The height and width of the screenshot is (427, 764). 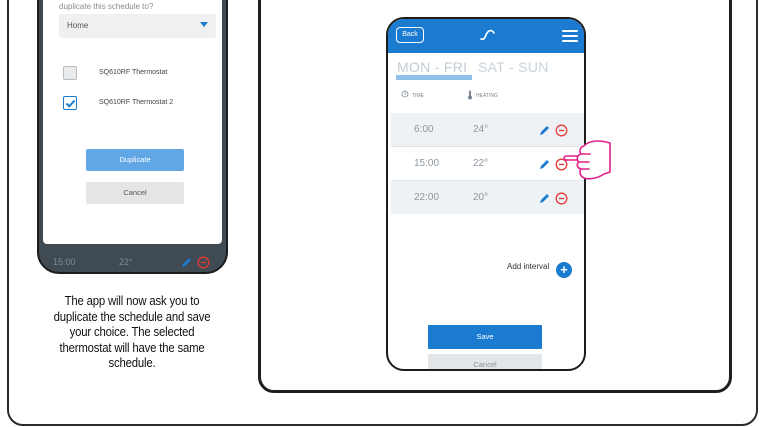 I want to click on app-header: Back, so click(x=486, y=36).